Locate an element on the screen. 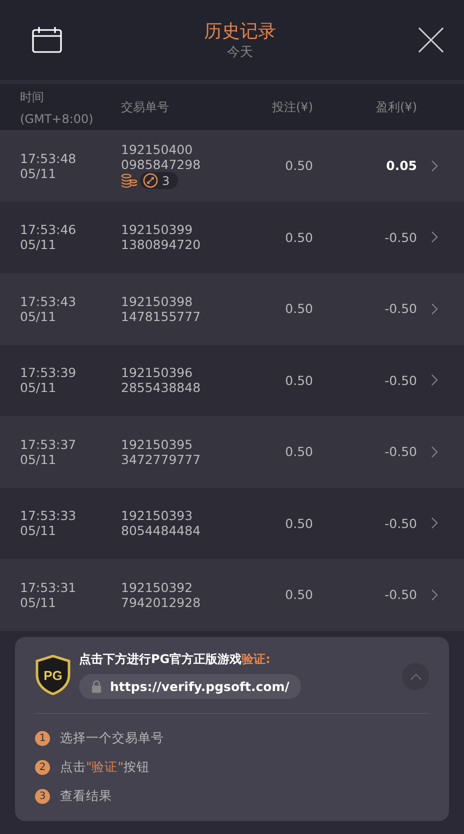  profit-amount: 0.05 is located at coordinates (401, 166).